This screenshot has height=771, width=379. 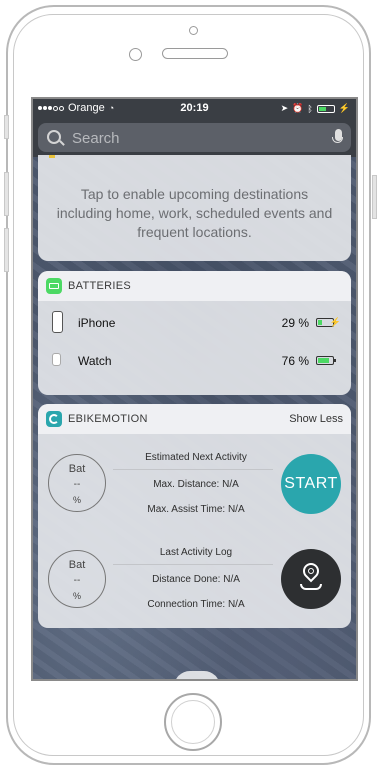 What do you see at coordinates (337, 136) in the screenshot?
I see `microphone-icon` at bounding box center [337, 136].